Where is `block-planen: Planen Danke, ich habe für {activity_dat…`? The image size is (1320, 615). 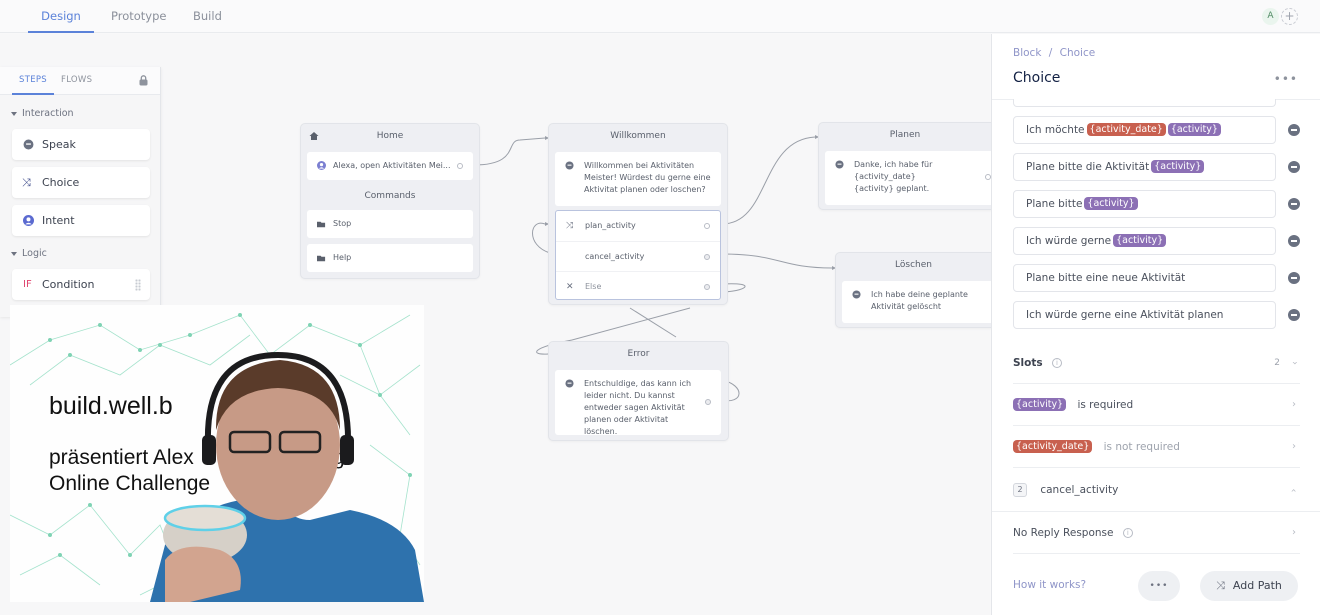 block-planen: Planen Danke, ich habe für {activity_dat… is located at coordinates (911, 166).